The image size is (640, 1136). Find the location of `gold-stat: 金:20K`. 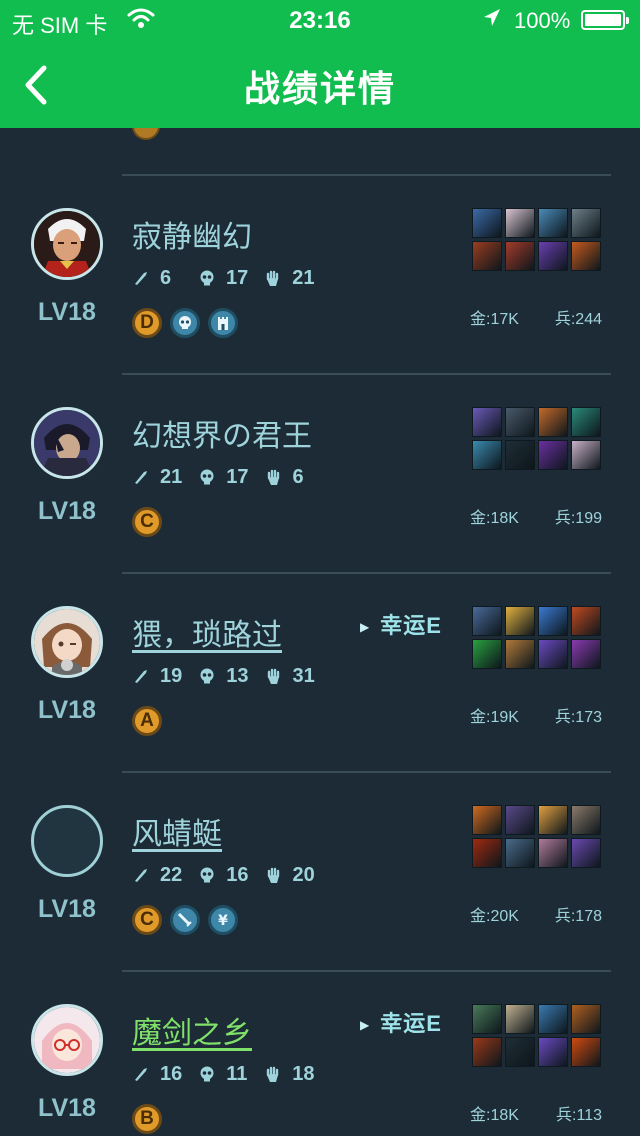

gold-stat: 金:20K is located at coordinates (494, 916).